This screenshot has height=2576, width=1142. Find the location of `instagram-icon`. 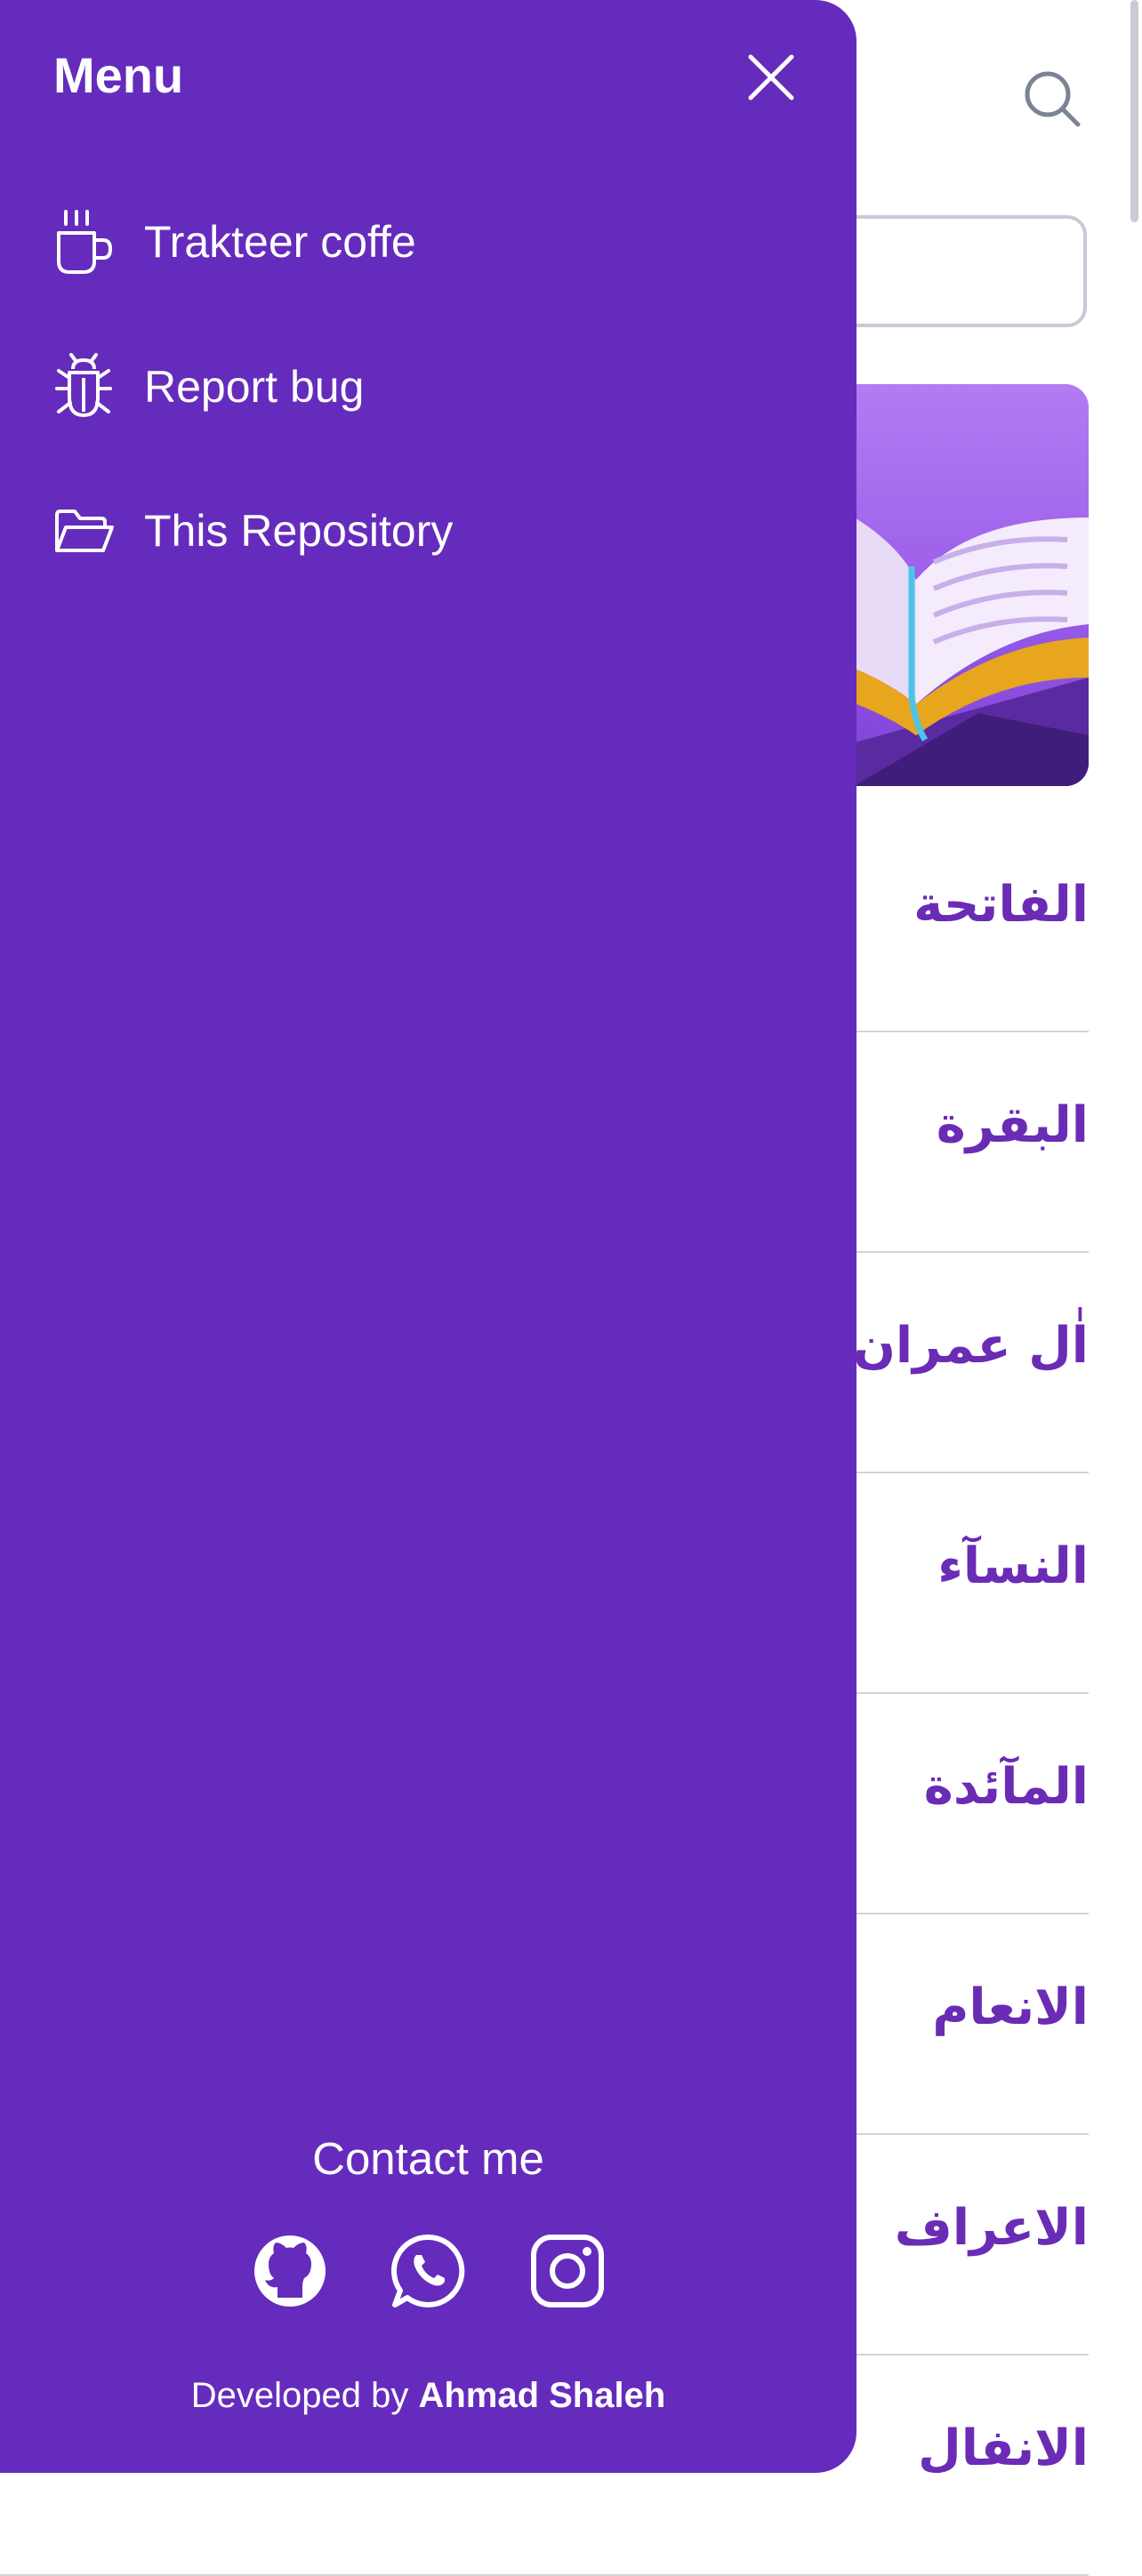

instagram-icon is located at coordinates (567, 2271).